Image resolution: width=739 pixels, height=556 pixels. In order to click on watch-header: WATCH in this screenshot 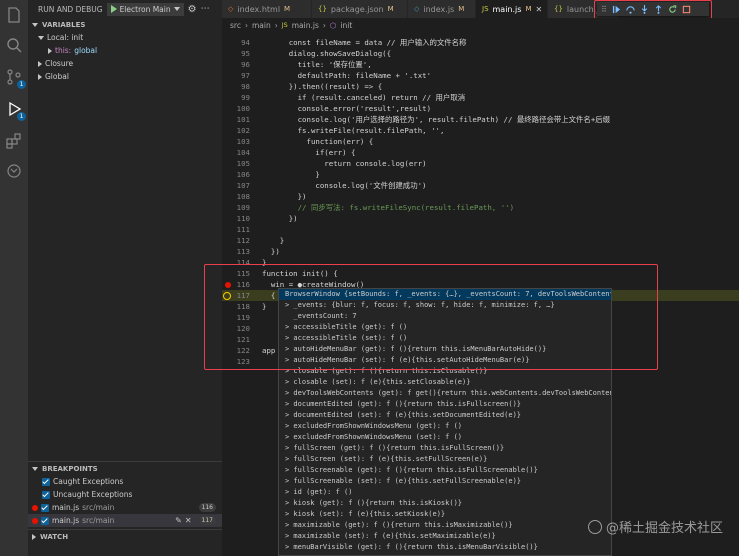, I will do `click(125, 536)`.